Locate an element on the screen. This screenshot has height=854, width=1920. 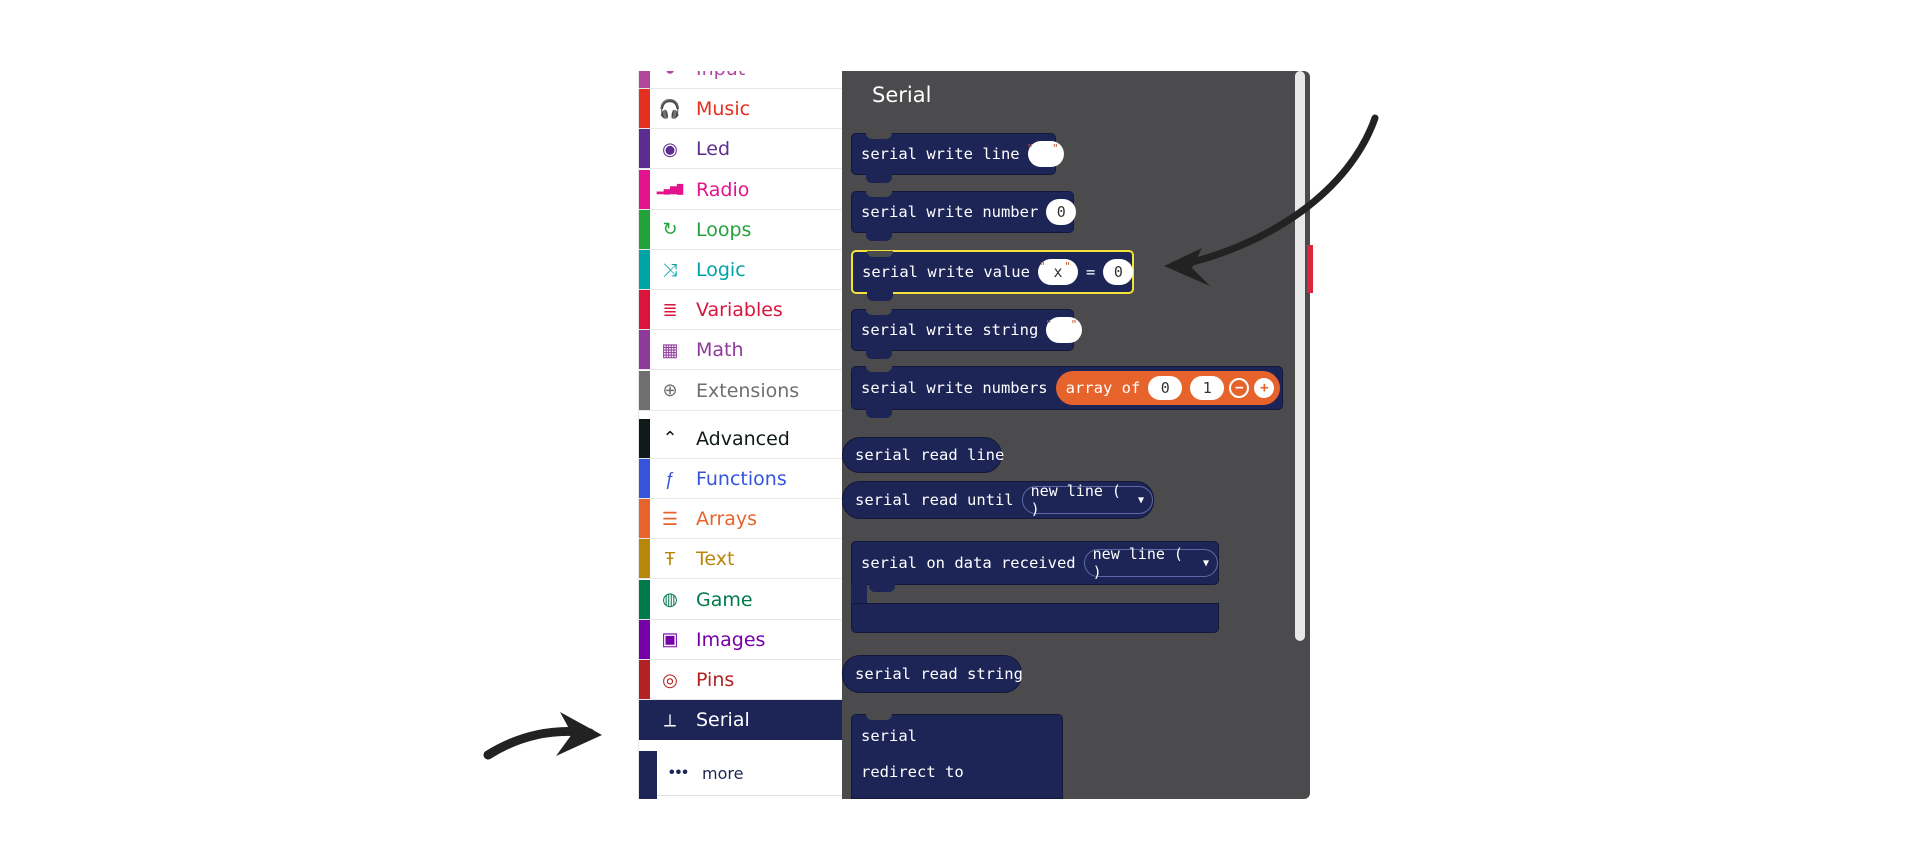
toolbox-item-label: Serial is located at coordinates (723, 720).